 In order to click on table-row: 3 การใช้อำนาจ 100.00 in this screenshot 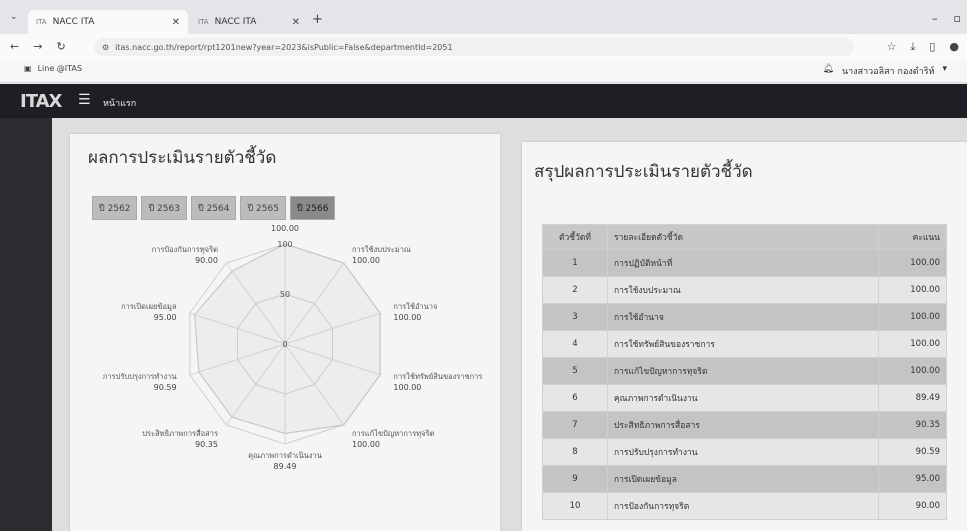, I will do `click(744, 317)`.